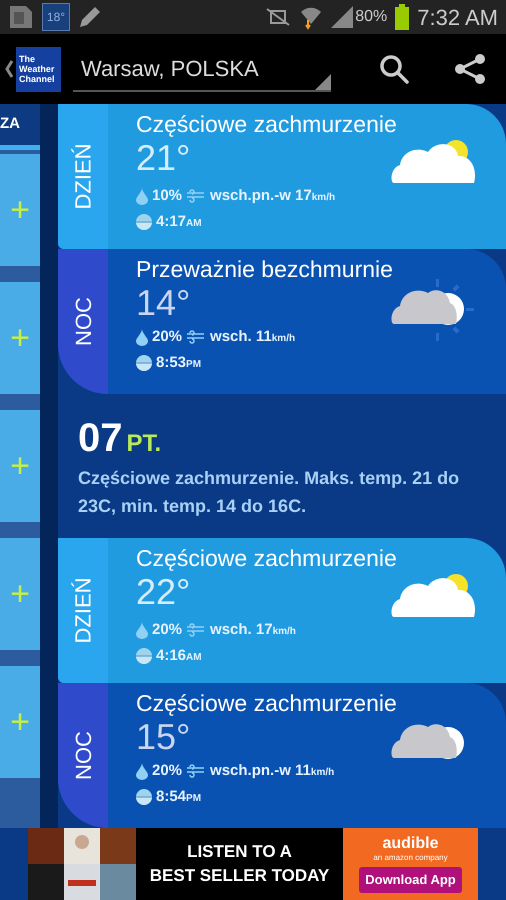  I want to click on app-logo: The Weather Channel, so click(38, 69).